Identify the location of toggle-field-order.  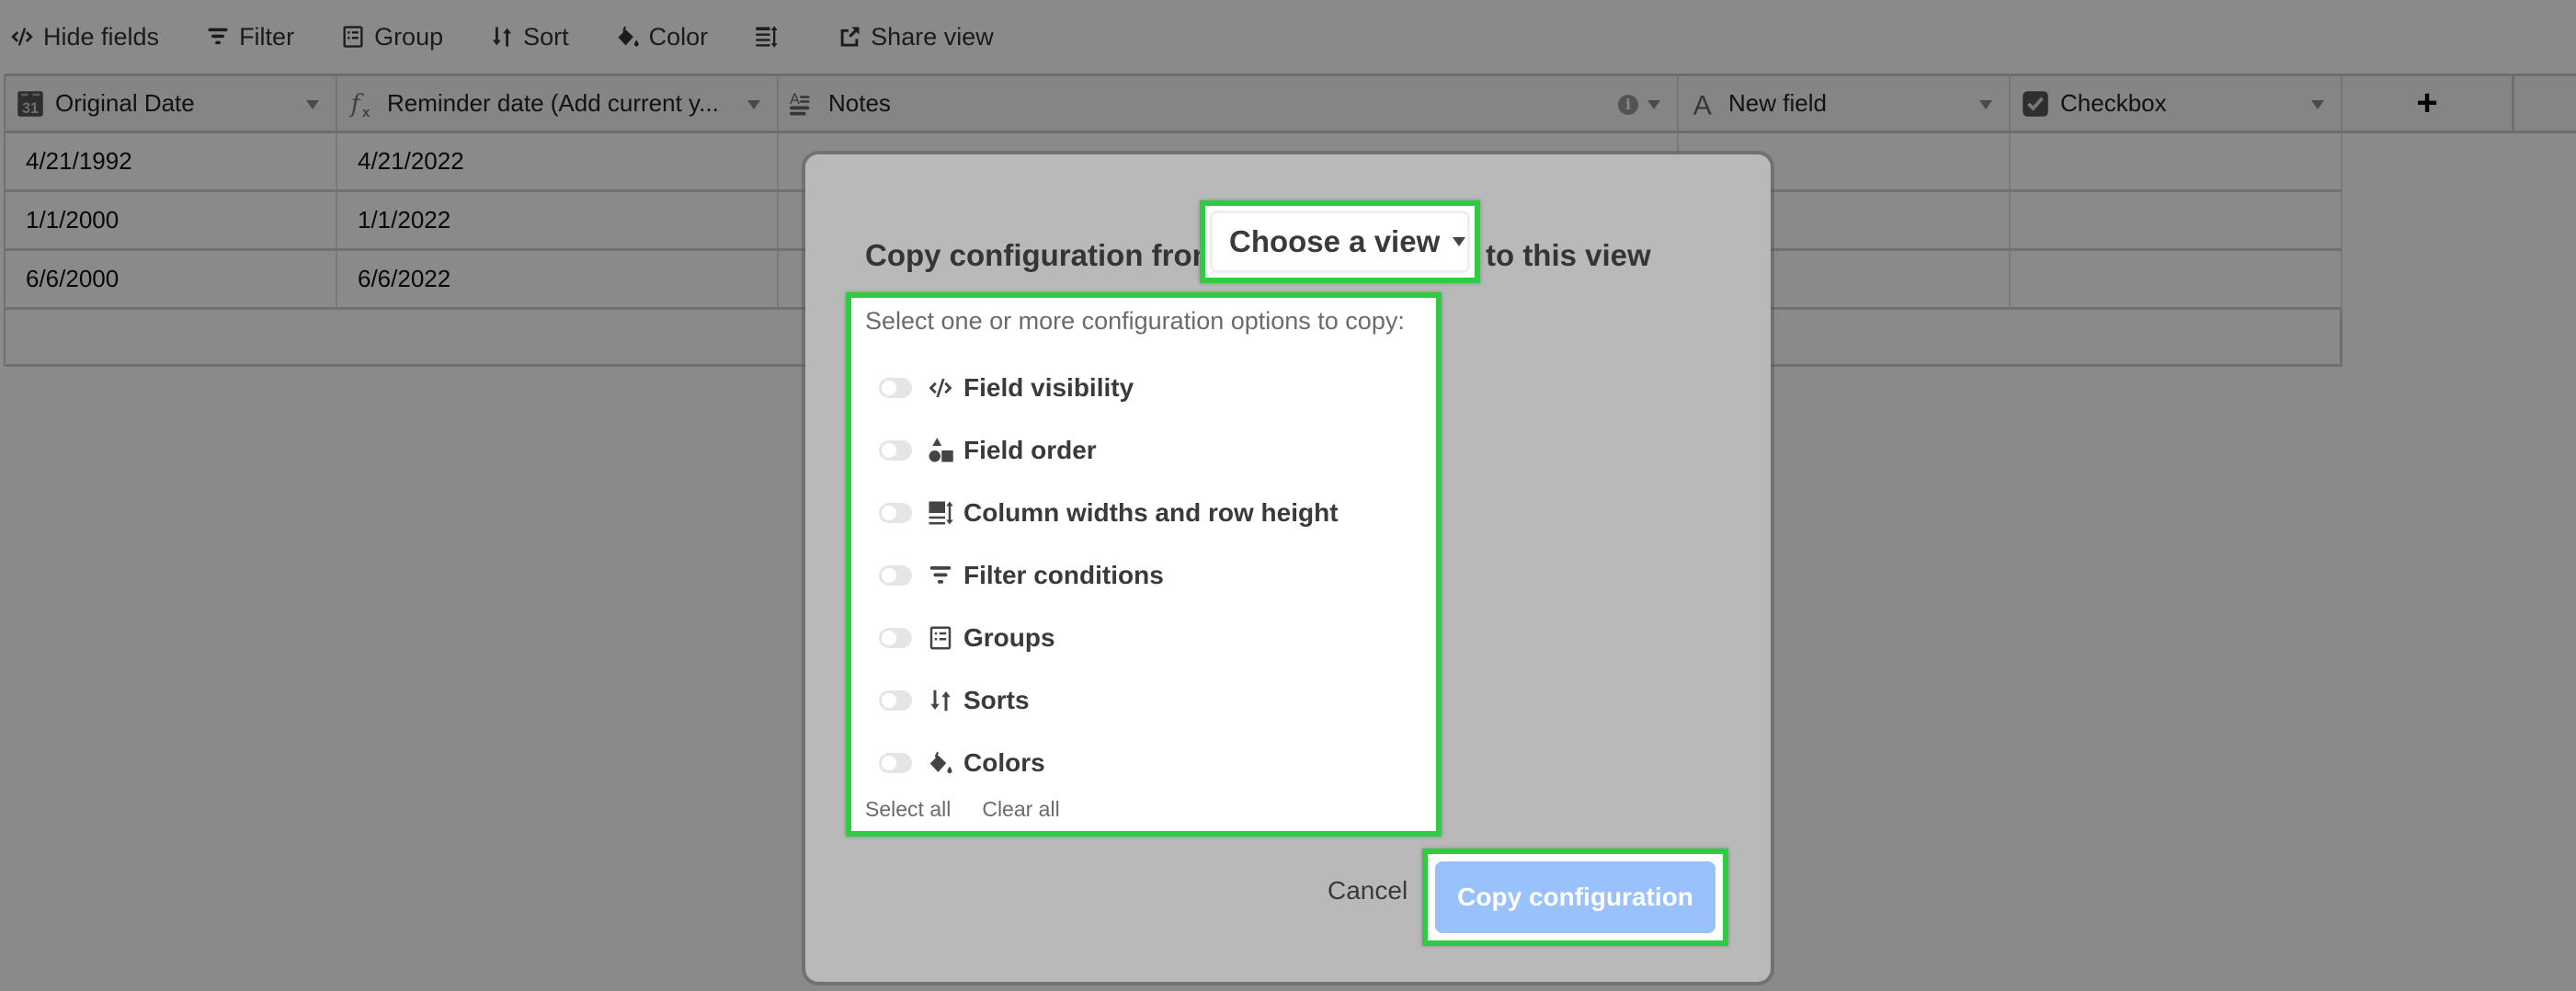
(895, 450).